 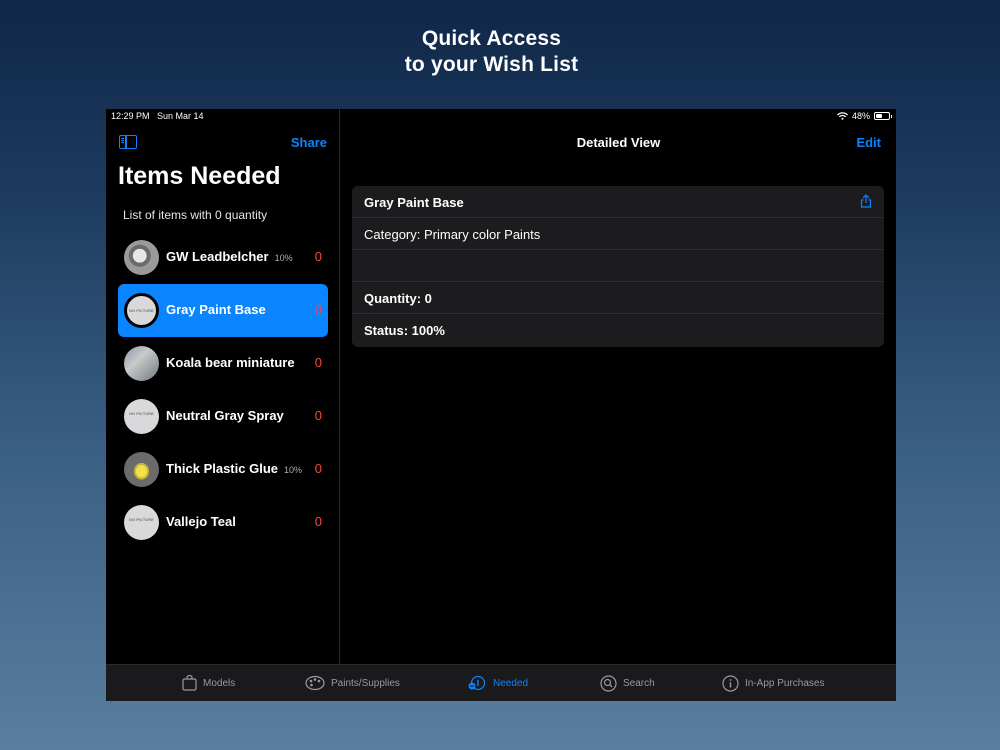 I want to click on tab-label: Needed, so click(x=511, y=683).